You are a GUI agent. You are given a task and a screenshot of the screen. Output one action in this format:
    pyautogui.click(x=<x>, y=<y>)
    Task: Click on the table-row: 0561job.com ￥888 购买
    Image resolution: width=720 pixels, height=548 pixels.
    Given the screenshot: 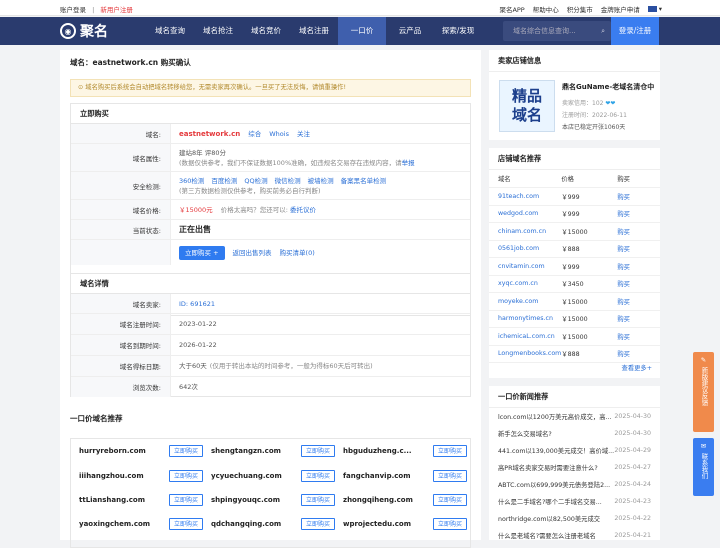 What is the action you would take?
    pyautogui.click(x=574, y=249)
    